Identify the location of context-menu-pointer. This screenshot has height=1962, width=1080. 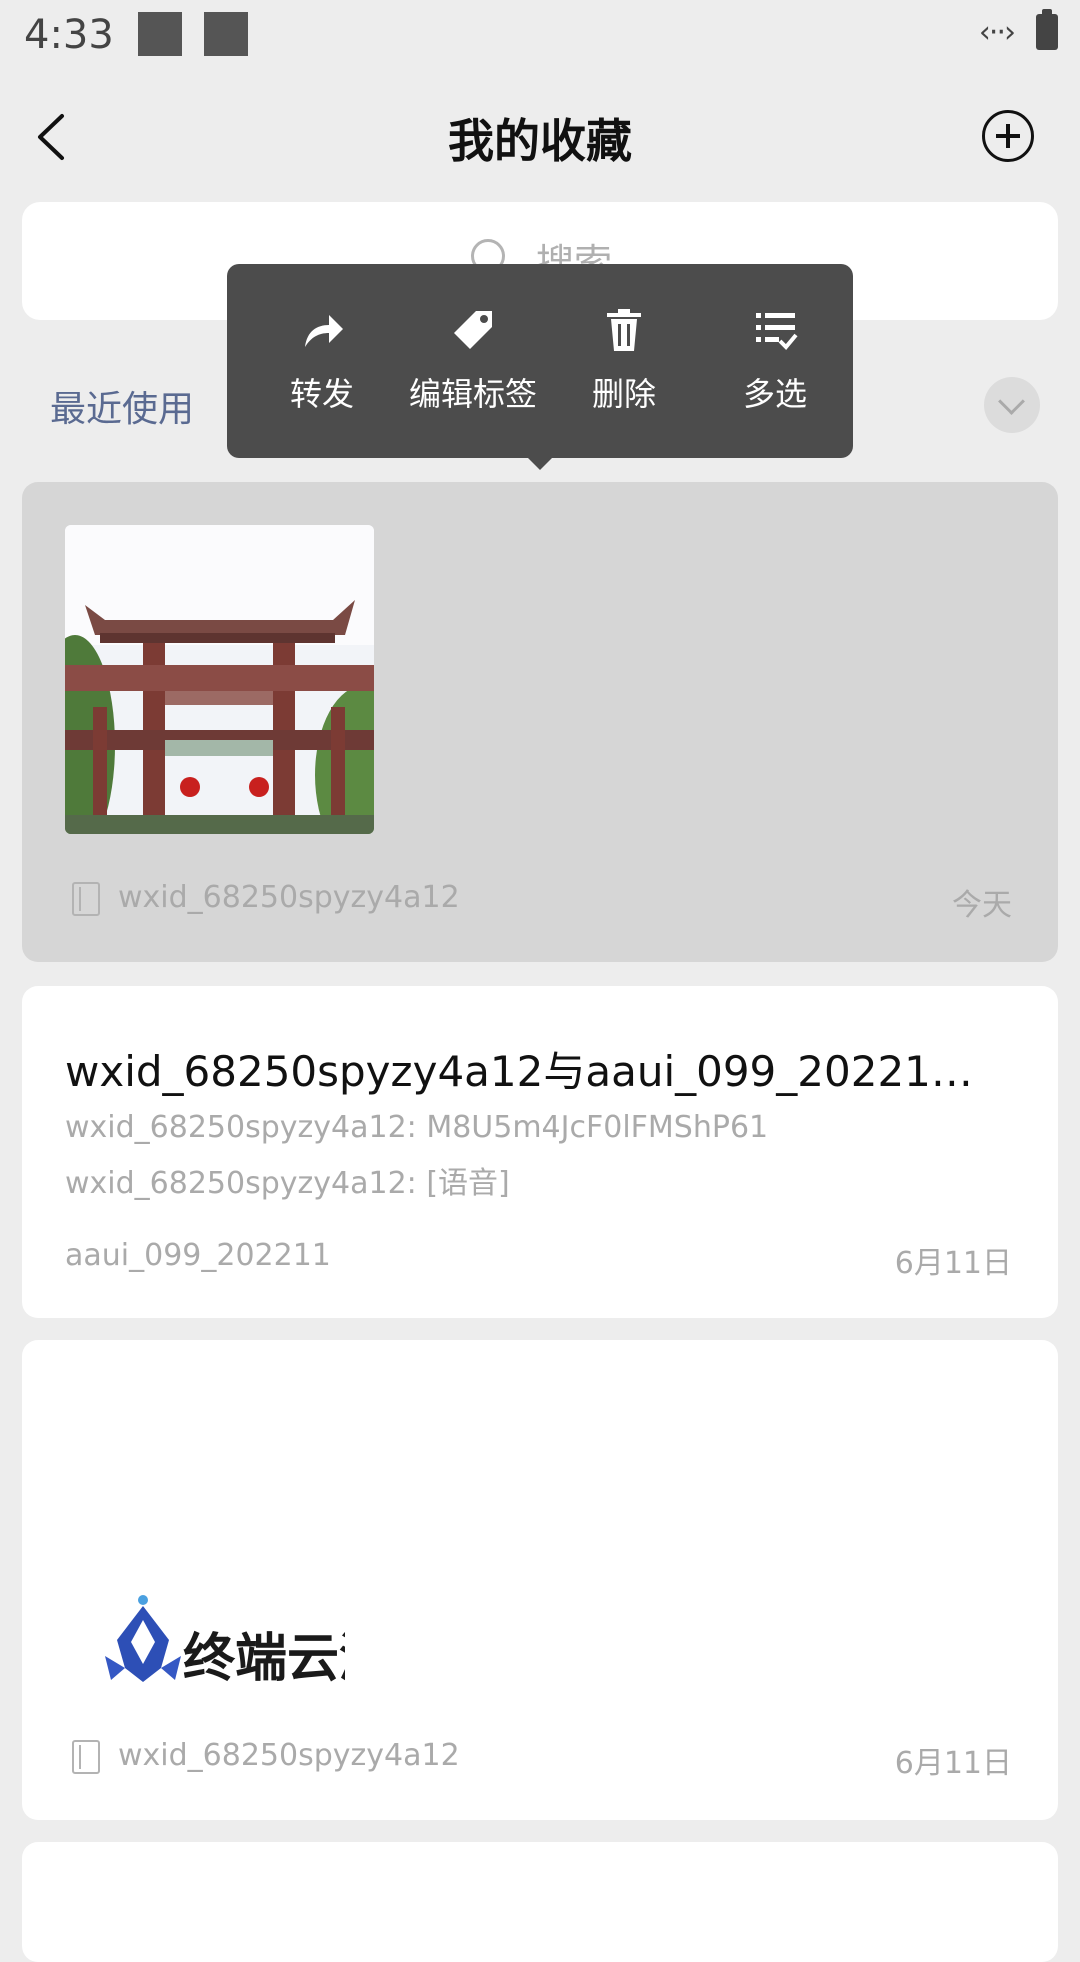
(540, 463).